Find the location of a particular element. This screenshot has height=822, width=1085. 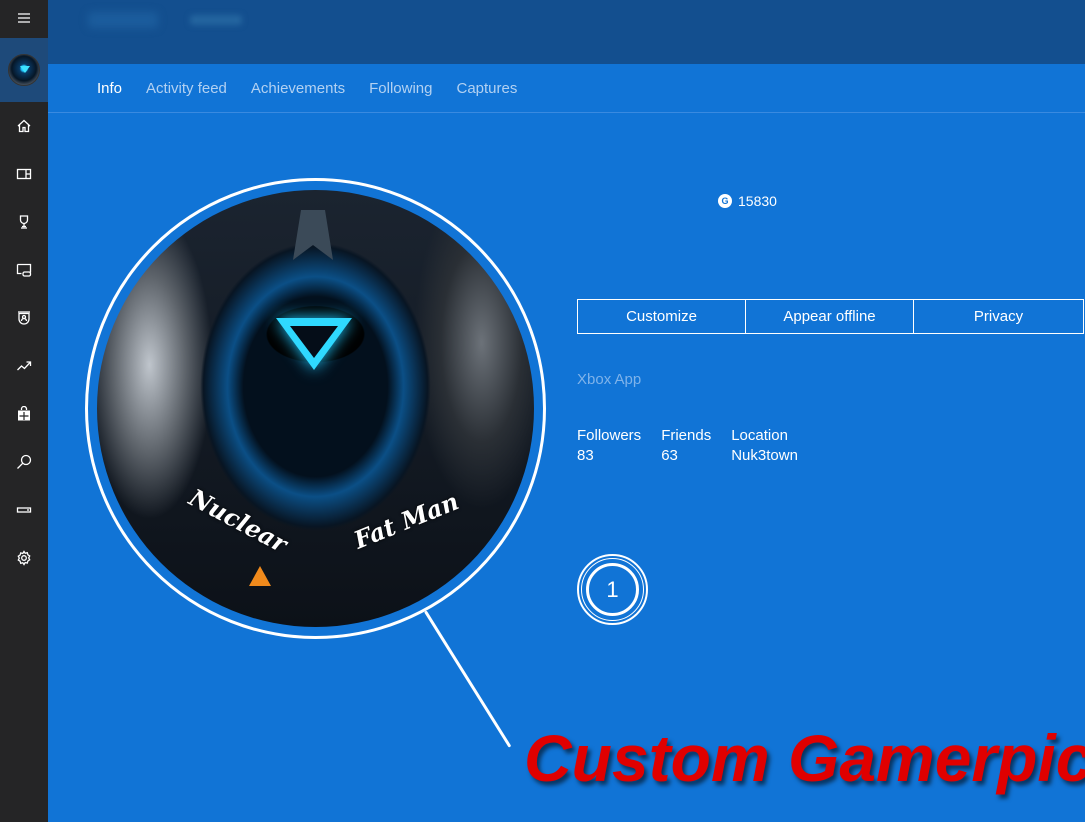

sidebar-item-settings is located at coordinates (24, 558).